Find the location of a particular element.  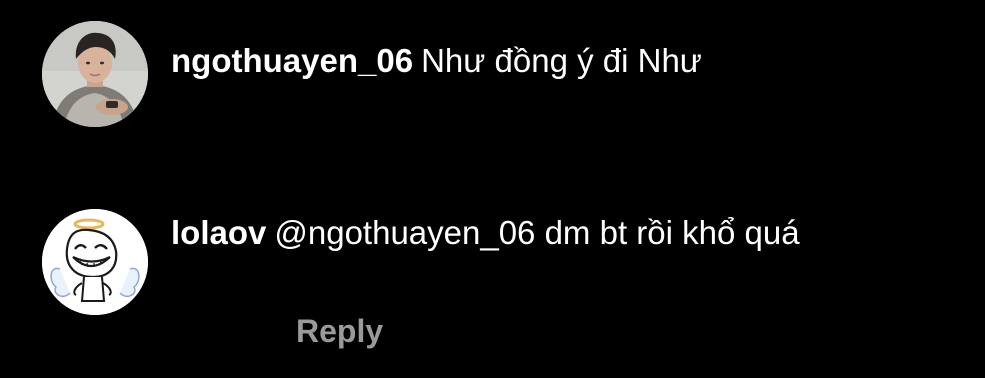

user-avatar-lolaov is located at coordinates (95, 262).